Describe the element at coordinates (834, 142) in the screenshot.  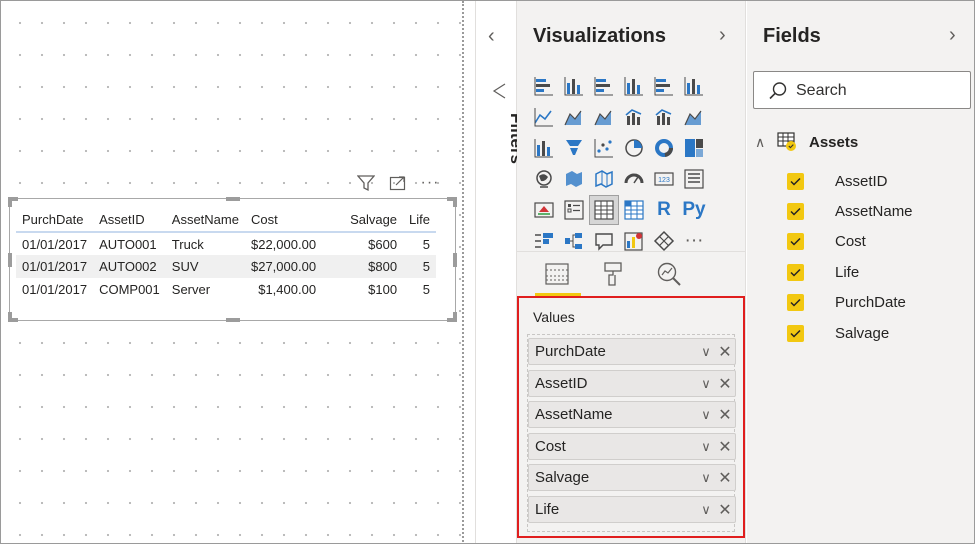
I see `table-name: Assets` at that location.